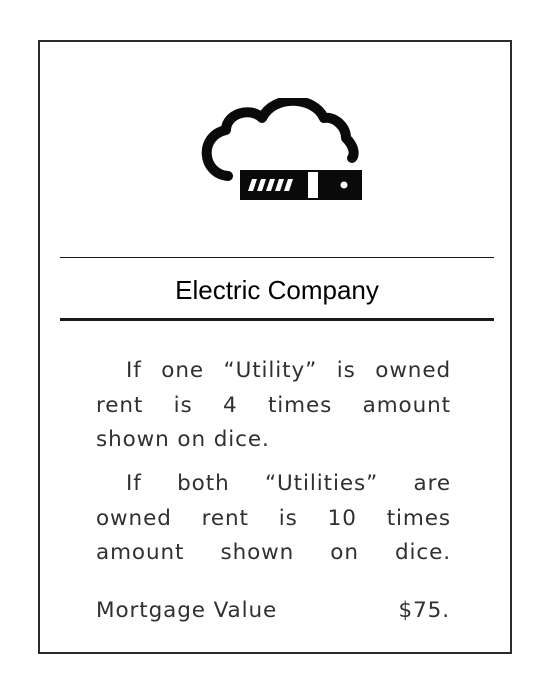 The image size is (555, 685). What do you see at coordinates (277, 290) in the screenshot?
I see `card-title: Electric Company` at bounding box center [277, 290].